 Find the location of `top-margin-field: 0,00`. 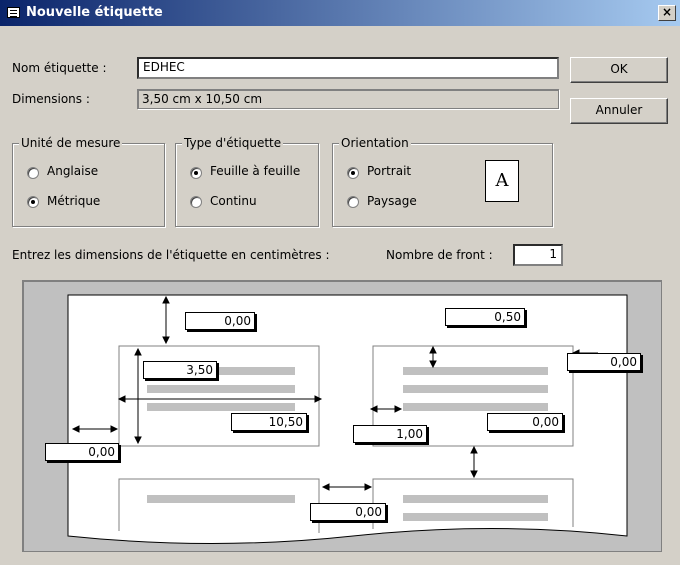

top-margin-field: 0,00 is located at coordinates (220, 321).